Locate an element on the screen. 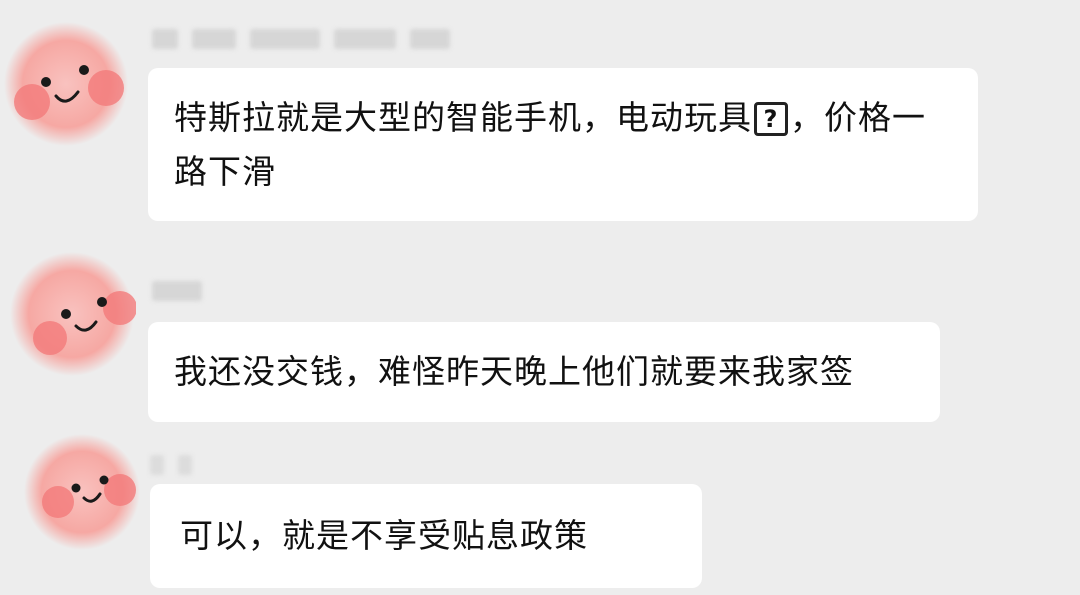 This screenshot has height=595, width=1080. message-bubble: 可以，就是不享受贴息政策 is located at coordinates (426, 536).